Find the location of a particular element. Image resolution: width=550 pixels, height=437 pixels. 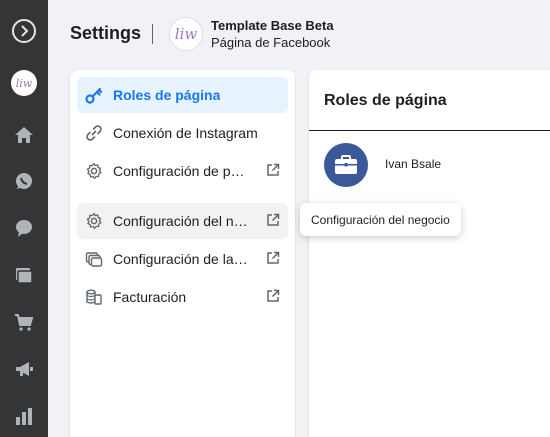

rail-whatsapp is located at coordinates (24, 181).